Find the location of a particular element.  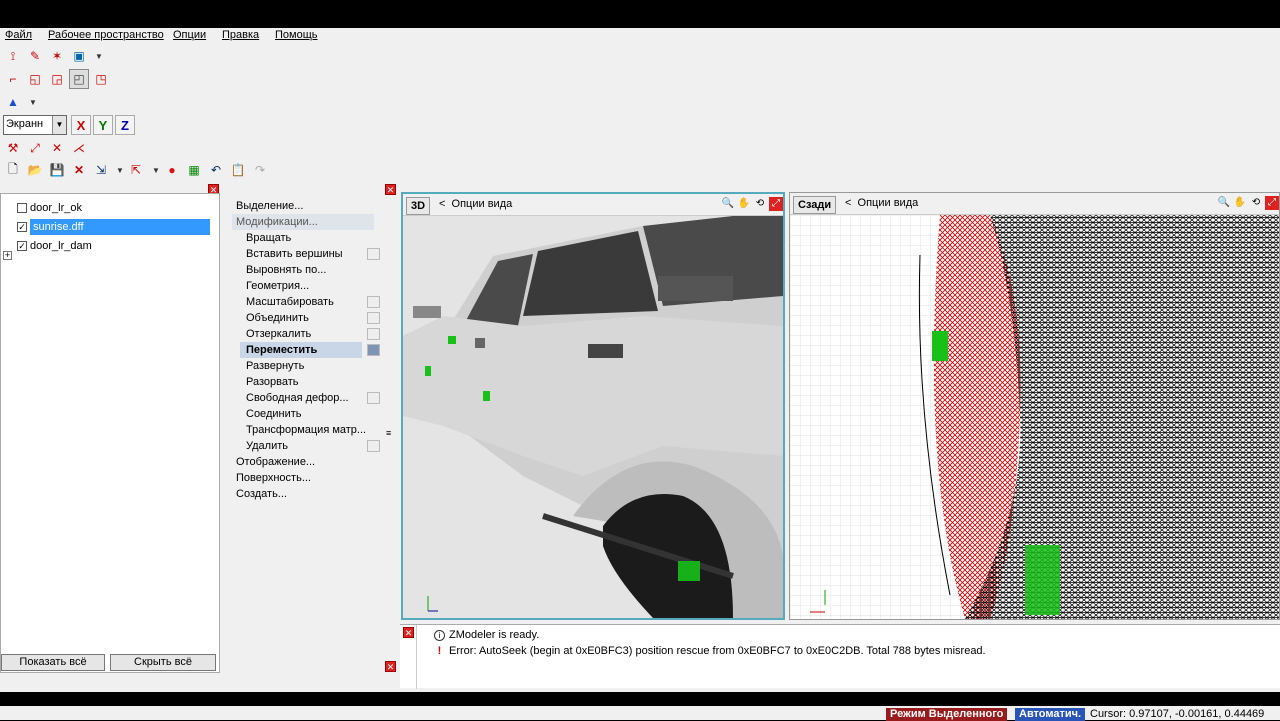

toolbar-file: 🗋 📂 💾 ✕ ⇲ ▼ ⇱ ▼ ● ▦ ↶ 📋 ↷ is located at coordinates (140, 171).